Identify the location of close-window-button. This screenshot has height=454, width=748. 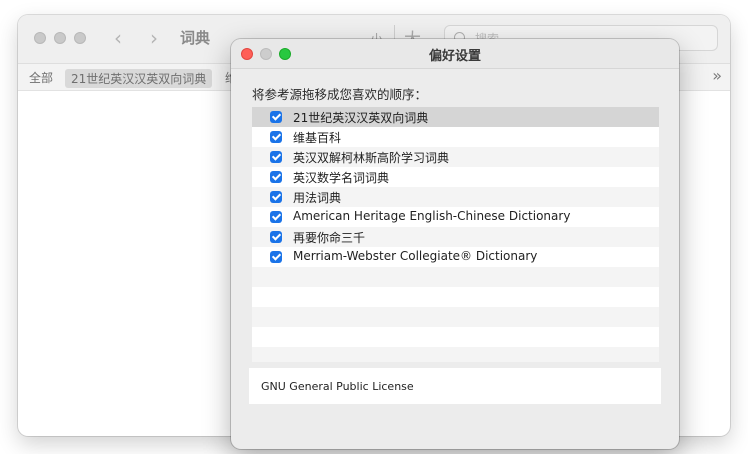
(40, 38).